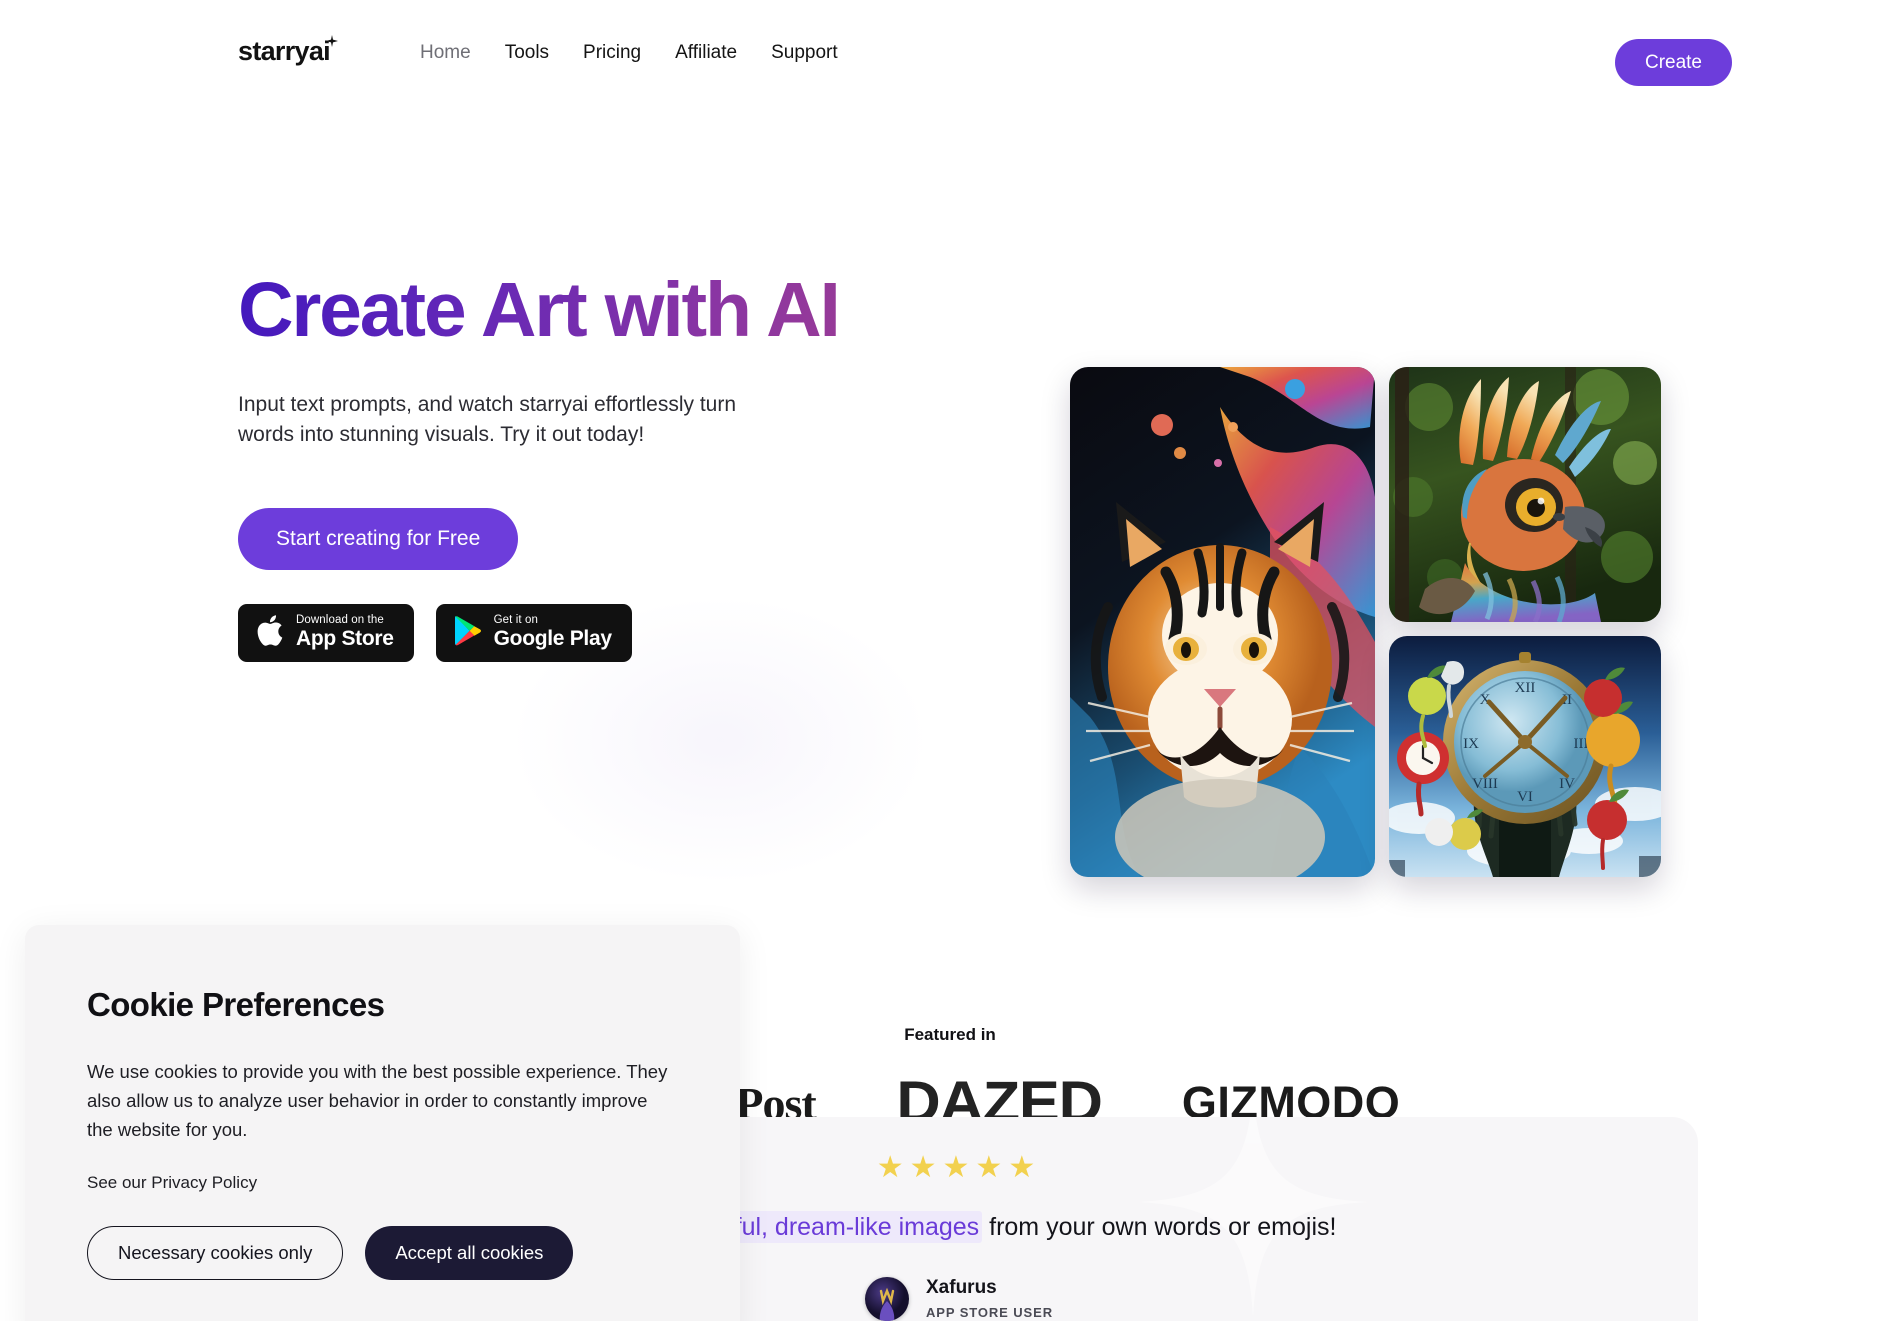 Image resolution: width=1900 pixels, height=1321 pixels. Describe the element at coordinates (1525, 797) in the screenshot. I see `svg-text: VI` at that location.